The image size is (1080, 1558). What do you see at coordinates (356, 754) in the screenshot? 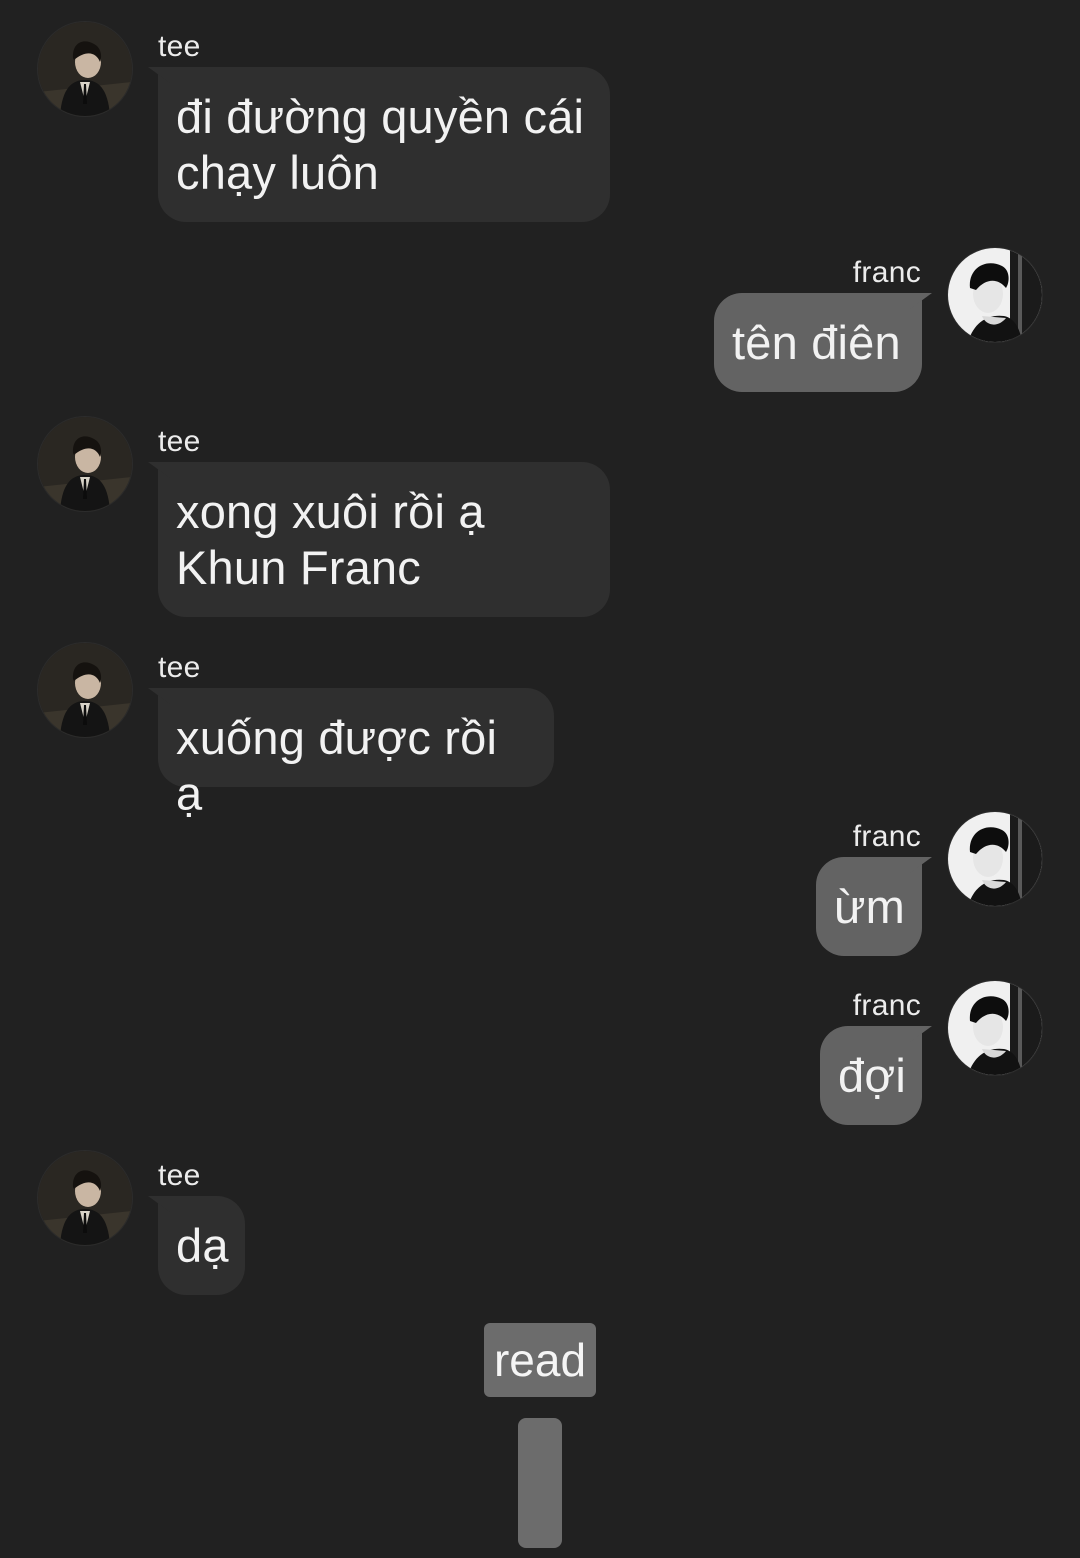
I see `message-bubble: xuống được rồi ạ` at bounding box center [356, 754].